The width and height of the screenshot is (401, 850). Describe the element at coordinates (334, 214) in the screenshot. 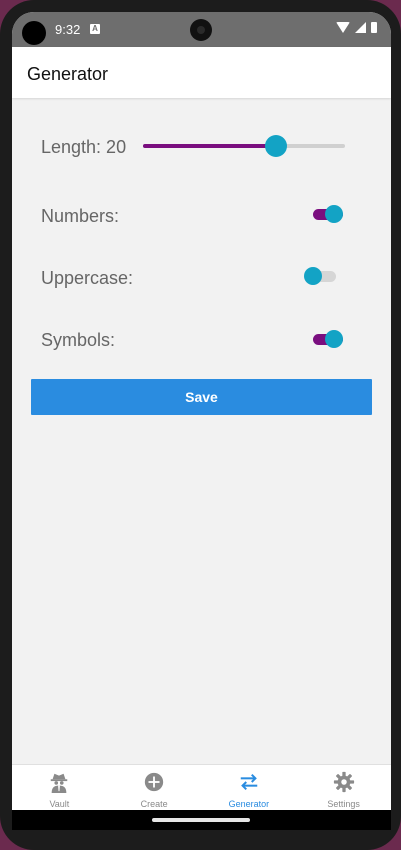

I see `numbers-toggle-knob` at that location.